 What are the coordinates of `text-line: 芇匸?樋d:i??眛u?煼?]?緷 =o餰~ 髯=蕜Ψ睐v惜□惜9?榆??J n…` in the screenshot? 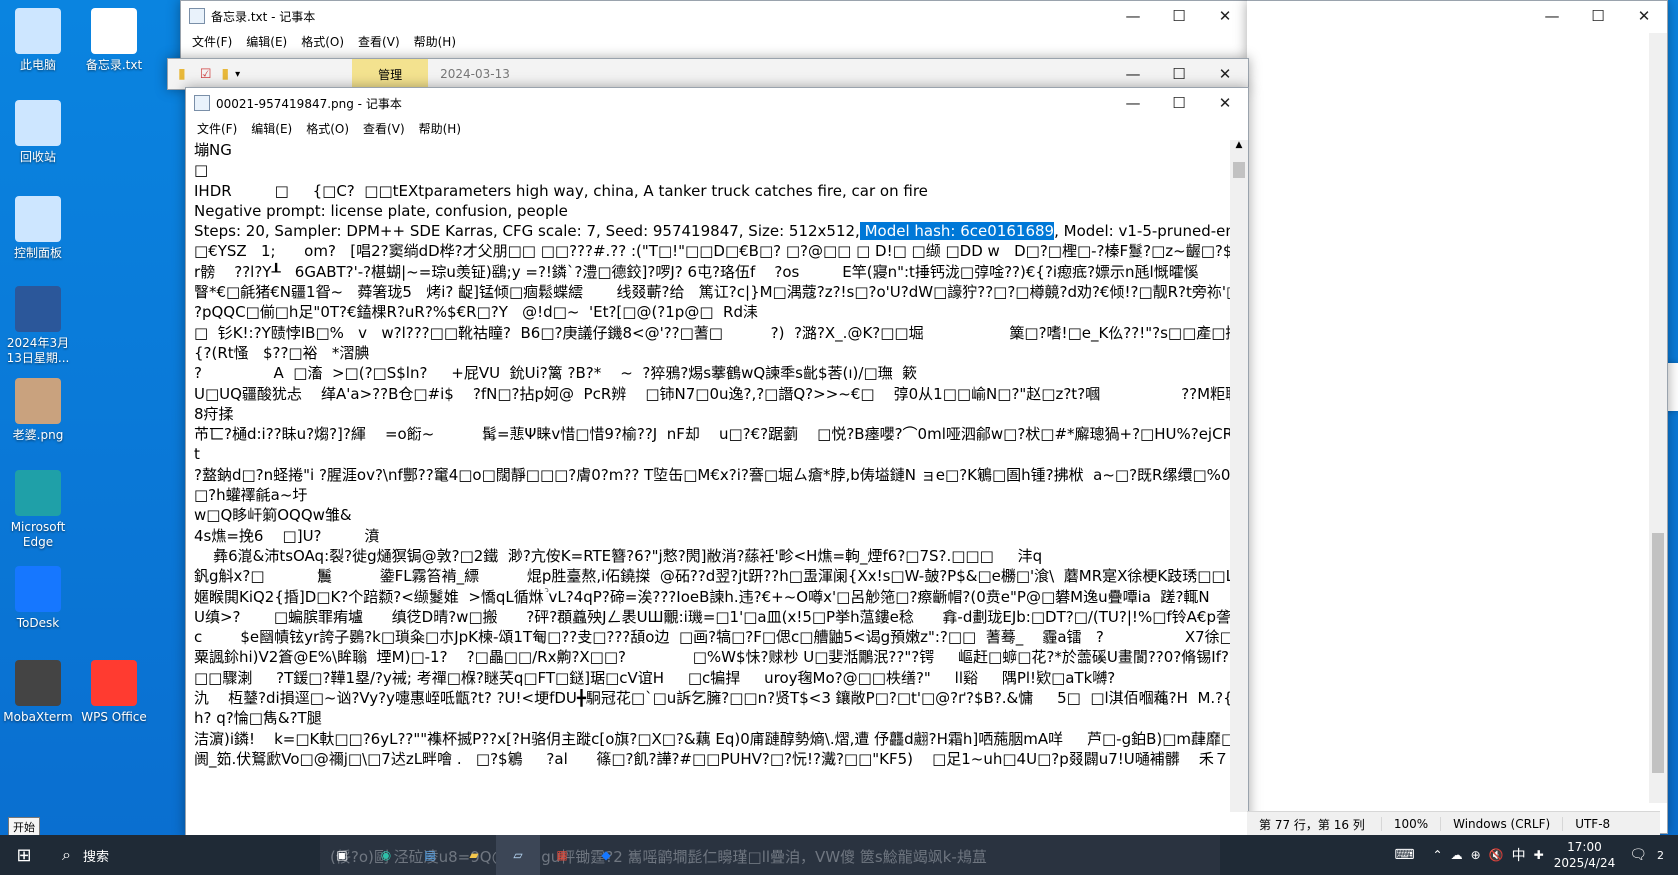 It's located at (712, 434).